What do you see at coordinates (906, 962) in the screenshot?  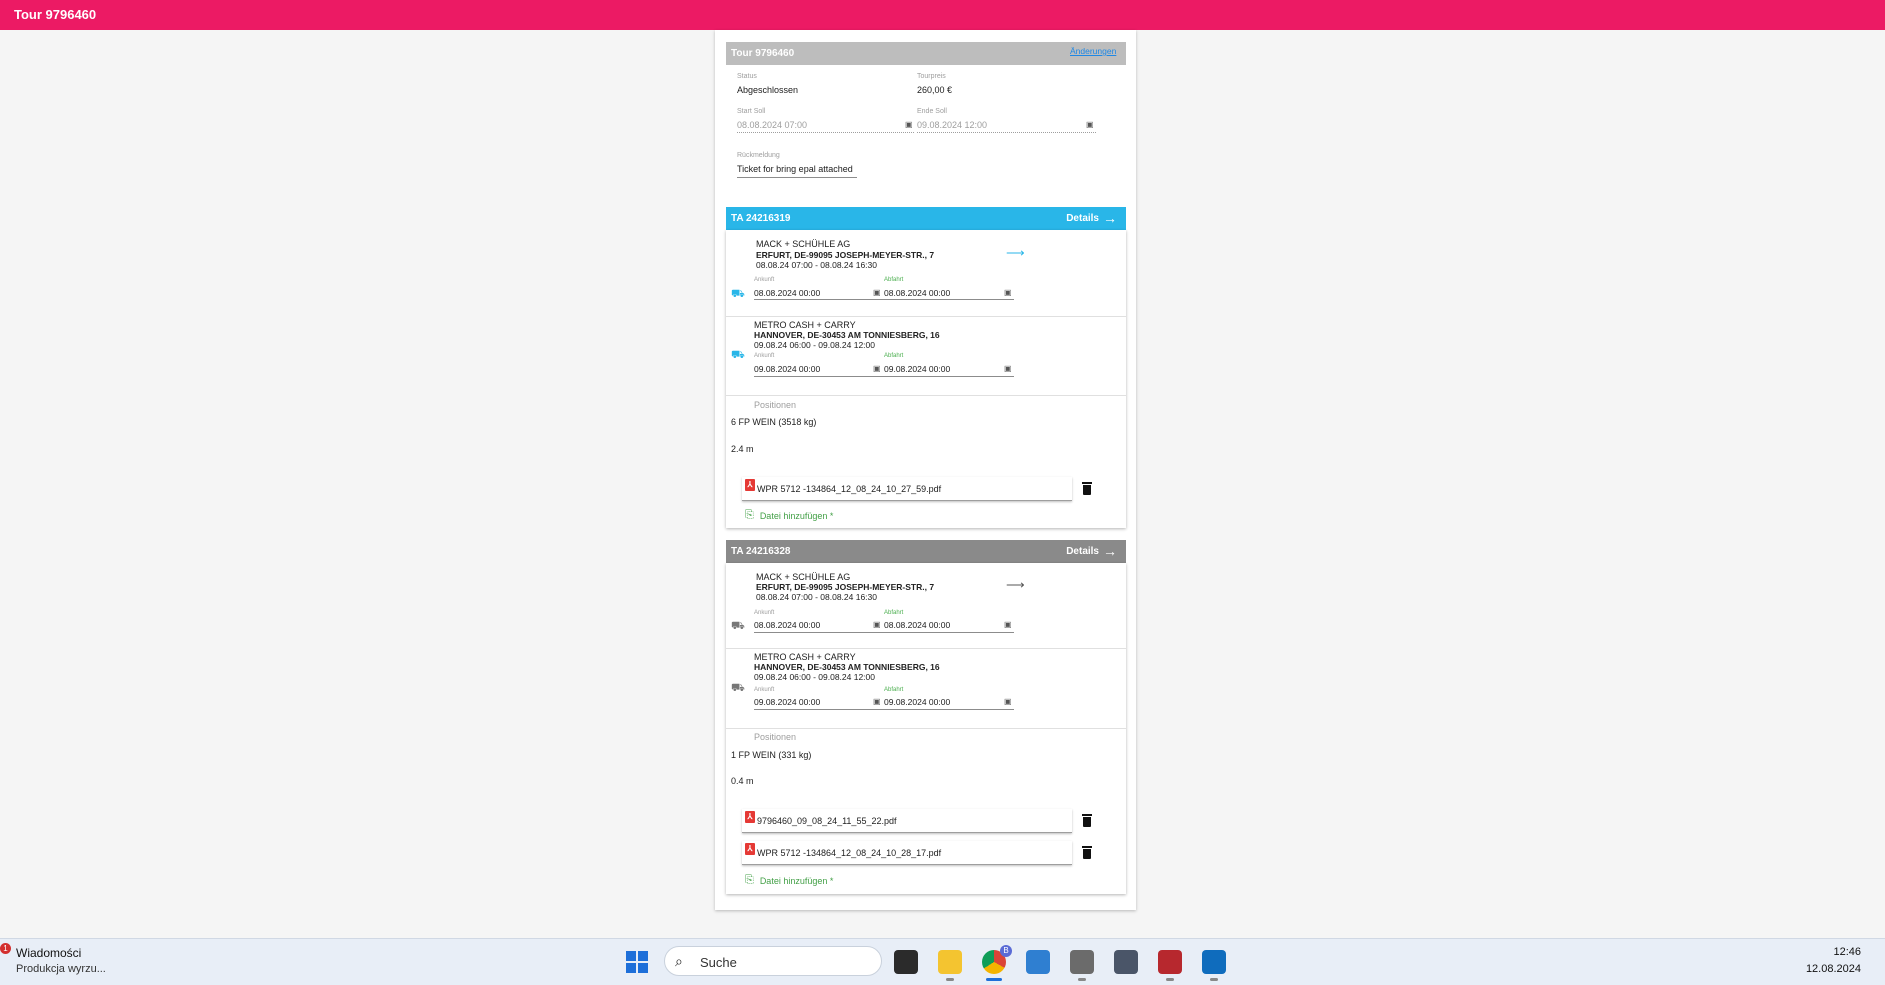 I see `task-view-icon` at bounding box center [906, 962].